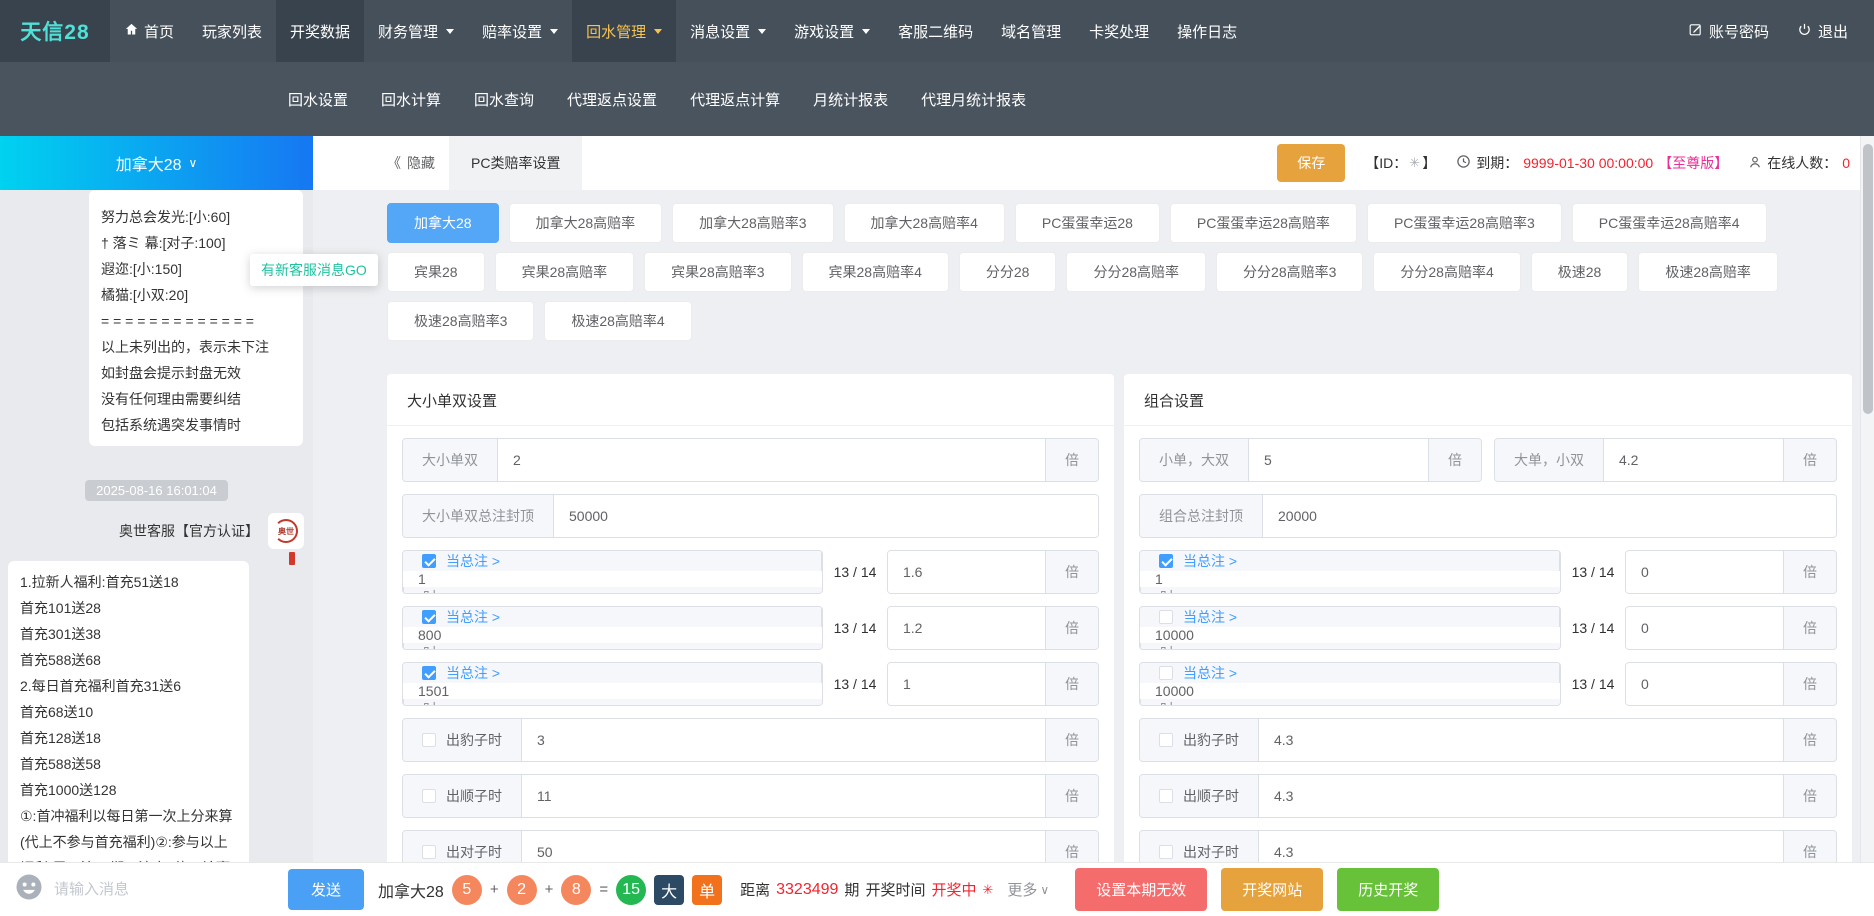 The height and width of the screenshot is (916, 1874). Describe the element at coordinates (753, 223) in the screenshot. I see `game-tab: 加拿大28高赔率3` at that location.